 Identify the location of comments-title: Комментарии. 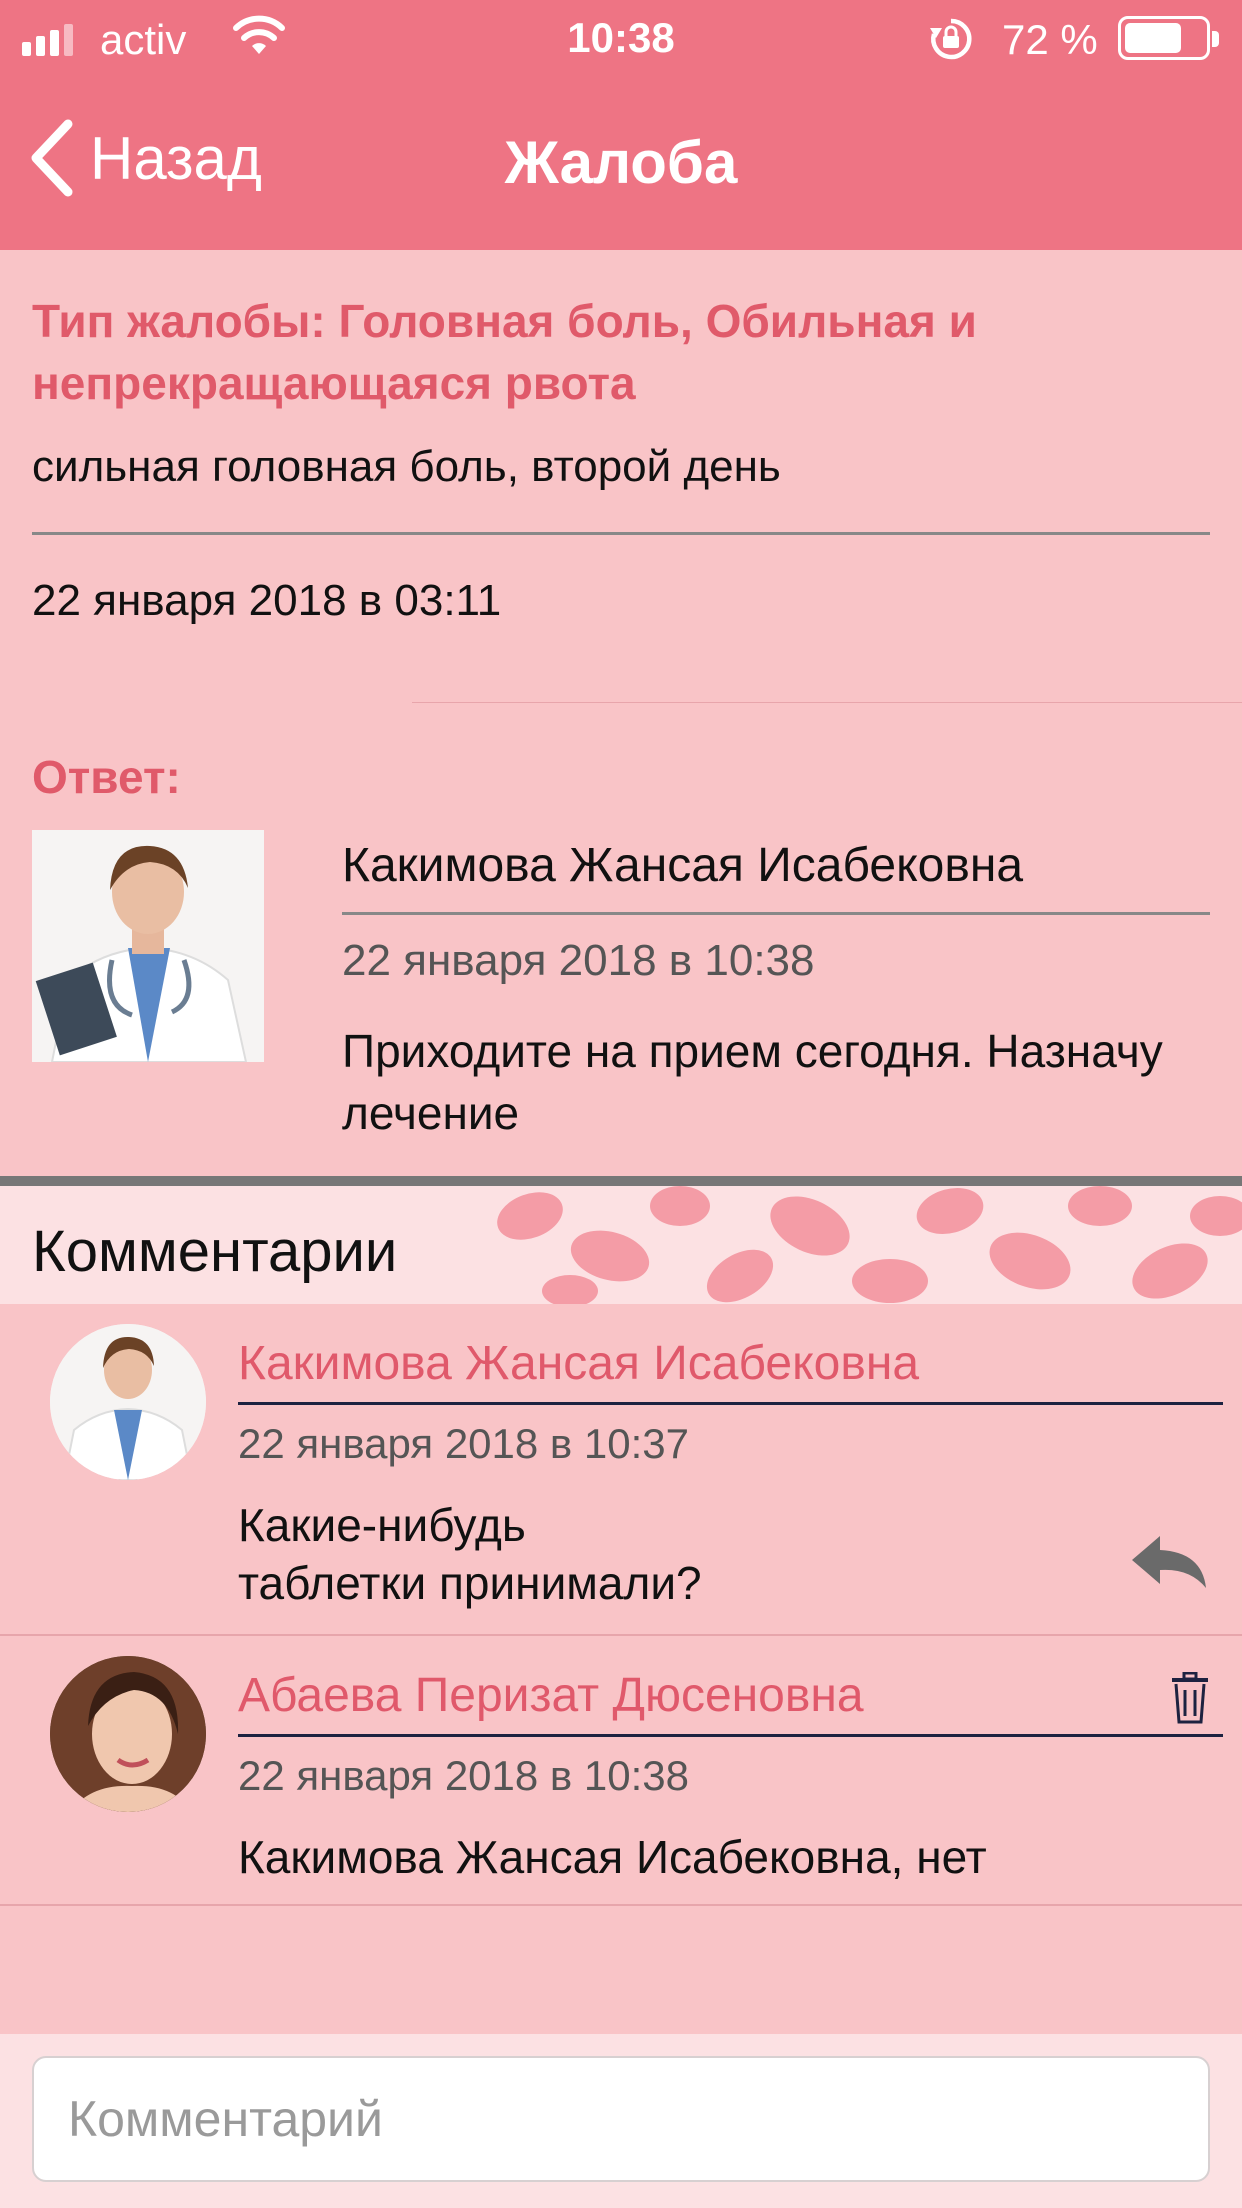
(215, 1251).